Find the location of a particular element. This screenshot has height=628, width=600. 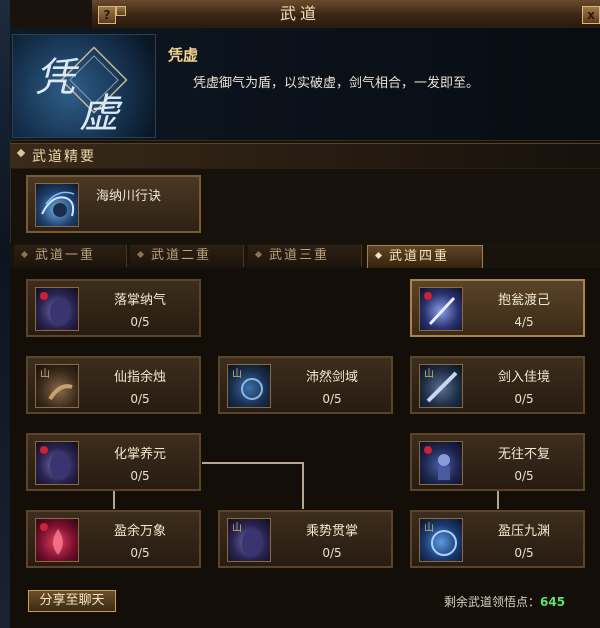

skill-node-name: 乘势贯掌 is located at coordinates (331, 531).